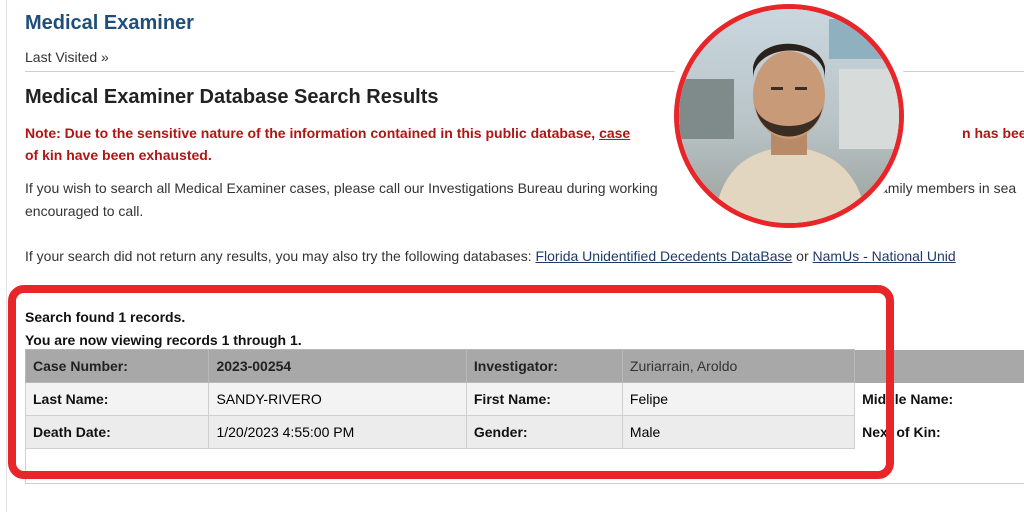  What do you see at coordinates (232, 97) in the screenshot?
I see `results-heading: Medical Examiner Database Search Results` at bounding box center [232, 97].